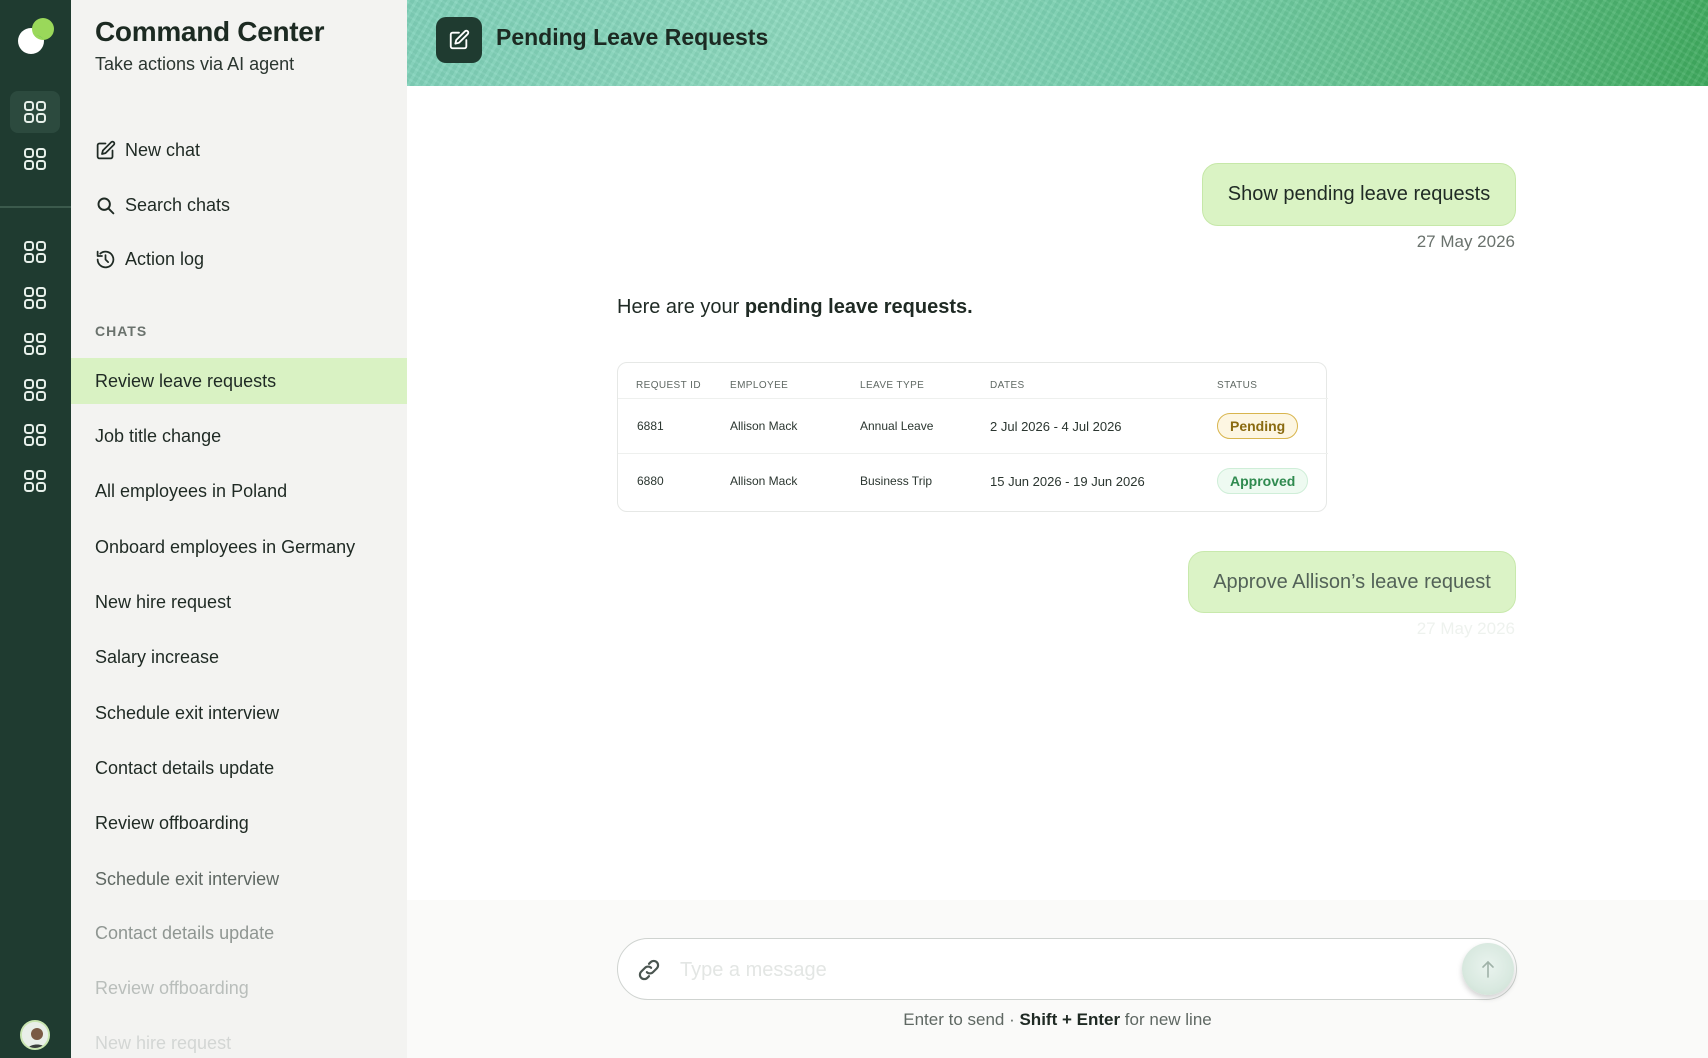  What do you see at coordinates (1070, 1019) in the screenshot?
I see `hint-shortcut: Shift + Enter` at bounding box center [1070, 1019].